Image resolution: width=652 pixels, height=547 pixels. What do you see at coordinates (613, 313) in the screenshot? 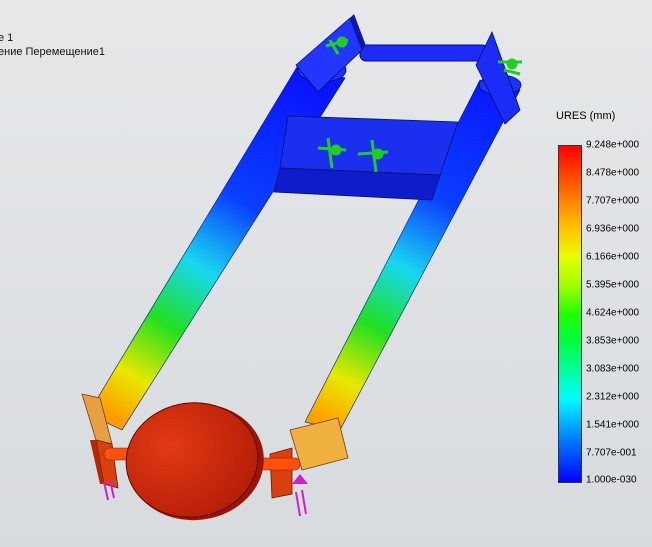
I see `legend-tick: 4.624e+000` at bounding box center [613, 313].